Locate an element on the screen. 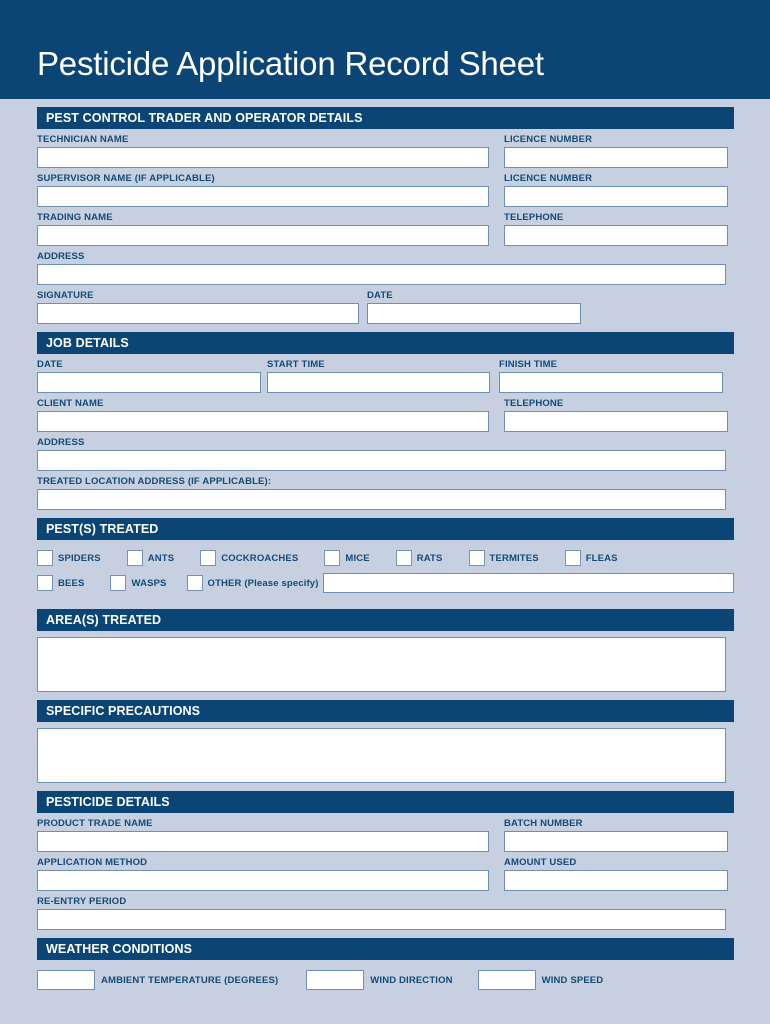  checkbox-spiders is located at coordinates (45, 558).